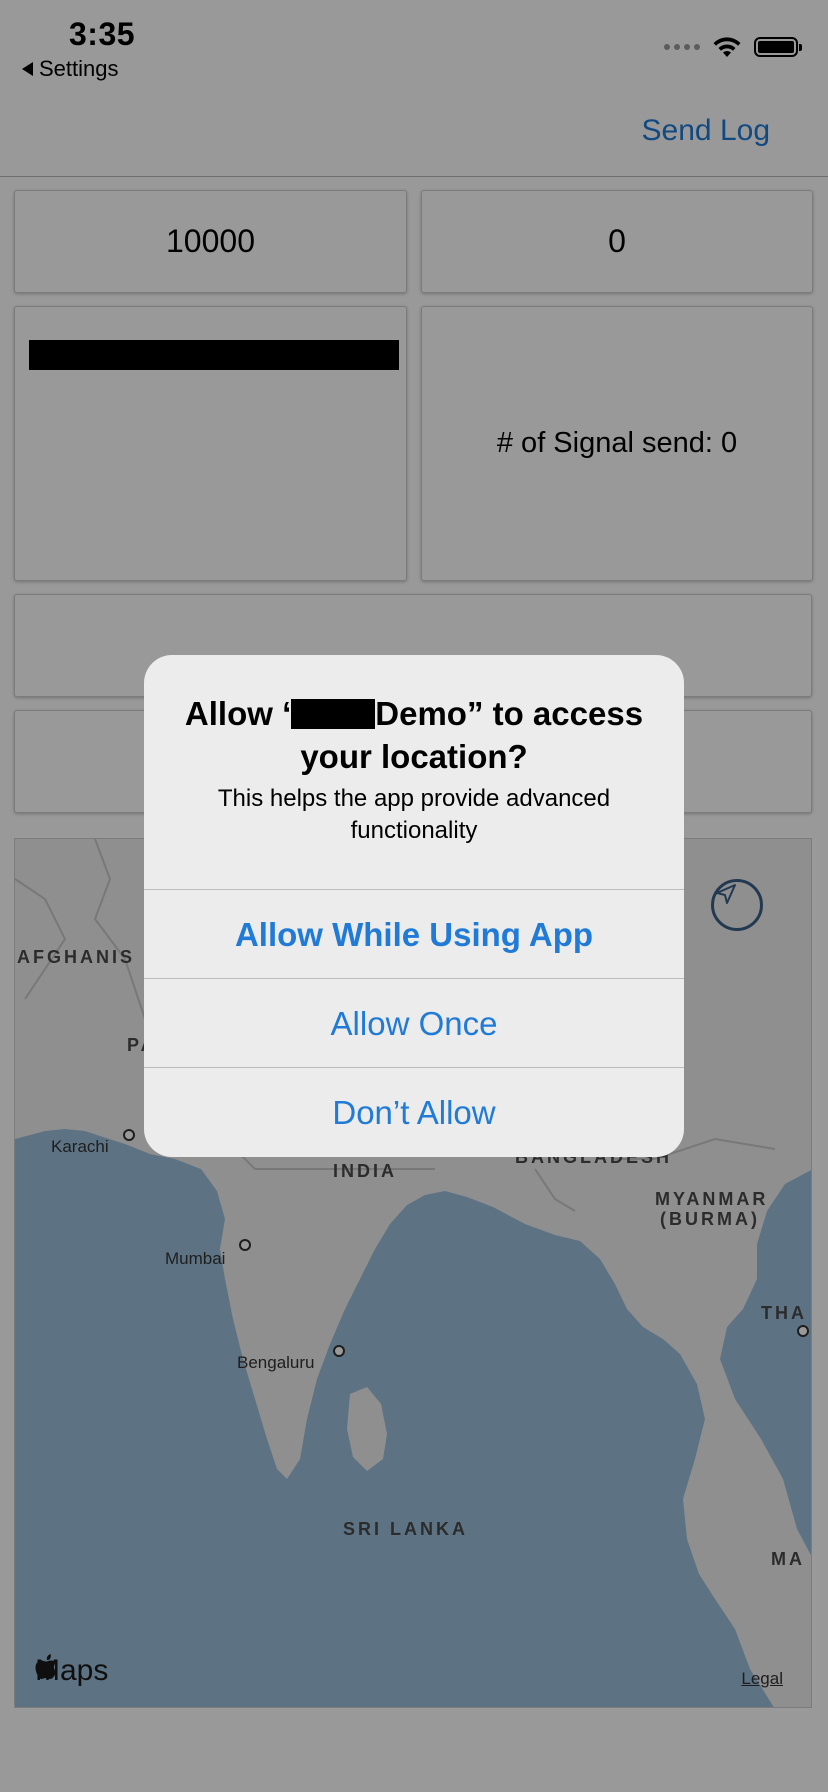 Image resolution: width=828 pixels, height=1792 pixels. What do you see at coordinates (414, 1024) in the screenshot?
I see `allow-once-button: Allow Once` at bounding box center [414, 1024].